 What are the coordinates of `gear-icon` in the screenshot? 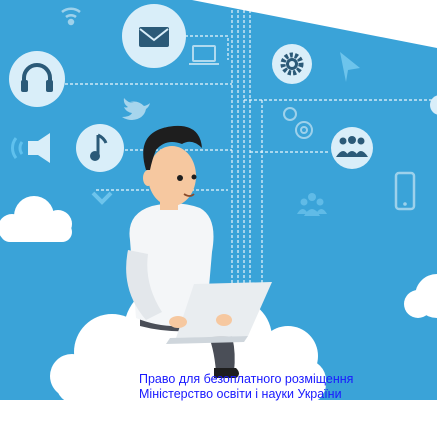 It's located at (292, 64).